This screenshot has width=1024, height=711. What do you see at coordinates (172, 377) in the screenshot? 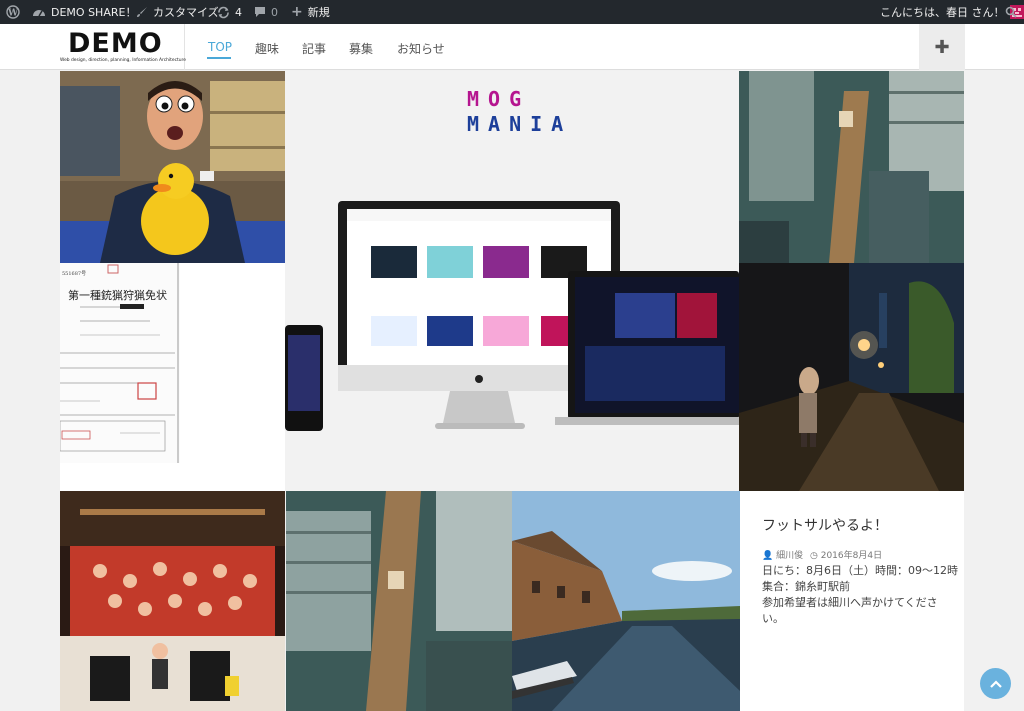
I see `post-thumbnail-certificate: 551687号 第一種銃猟狩猟免状` at bounding box center [172, 377].